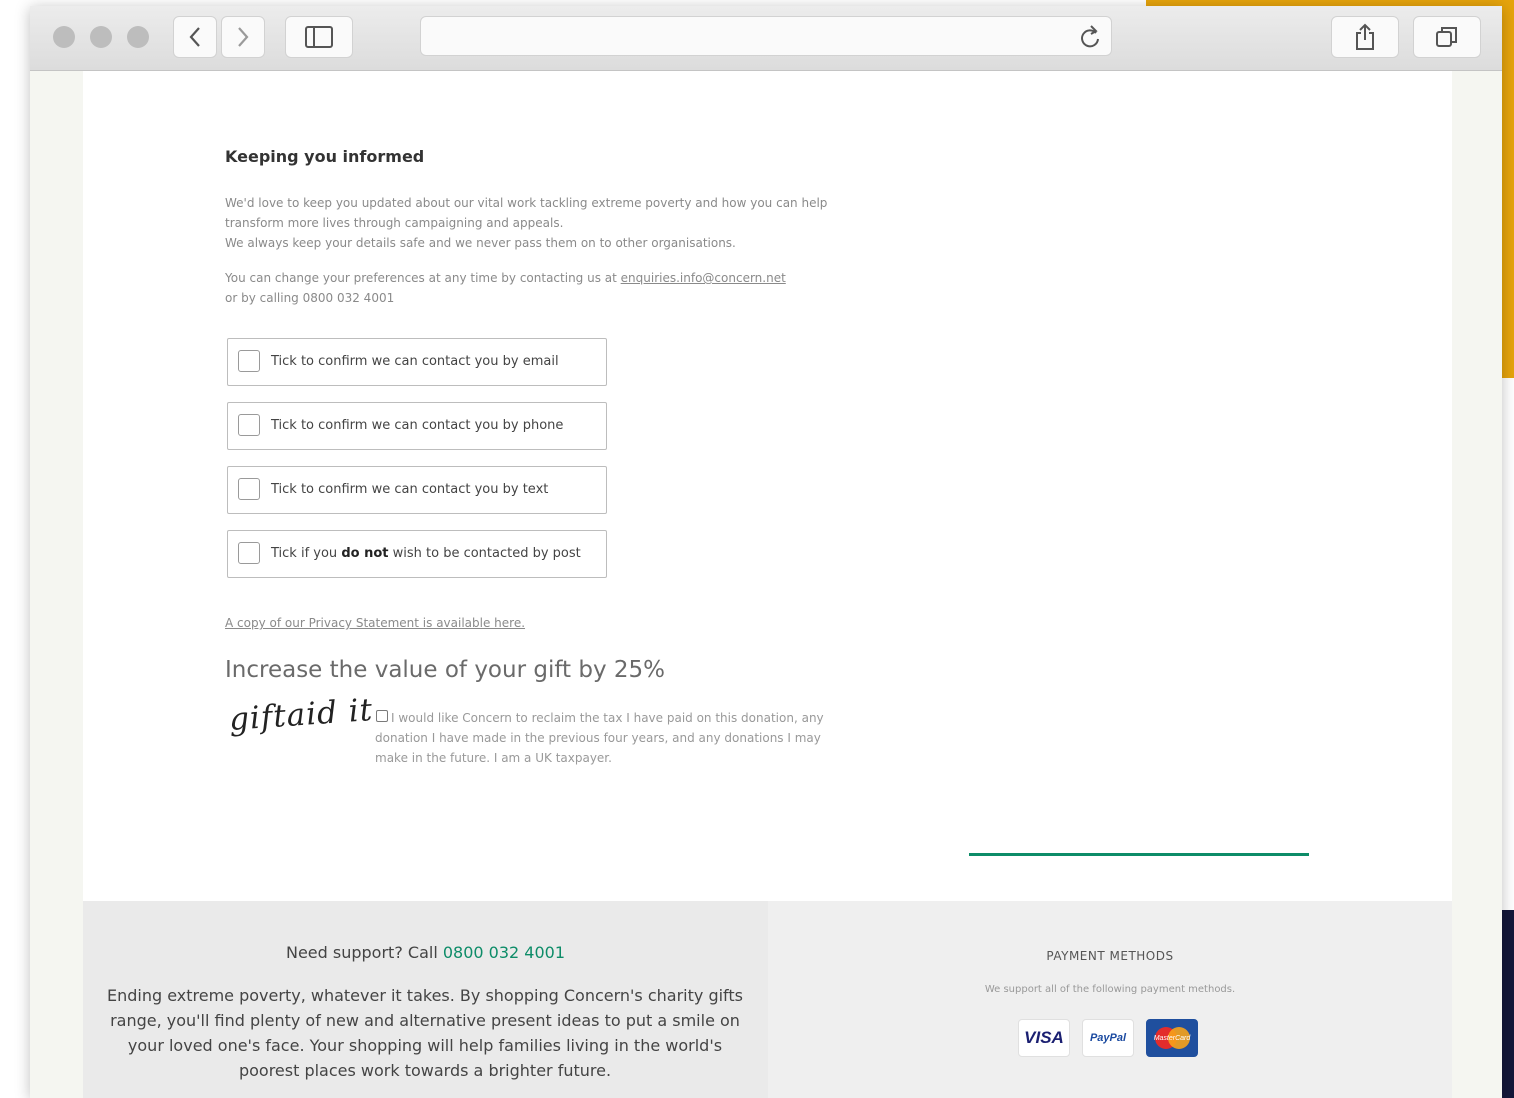  Describe the element at coordinates (1507, 1004) in the screenshot. I see `decorative-navy-block` at that location.